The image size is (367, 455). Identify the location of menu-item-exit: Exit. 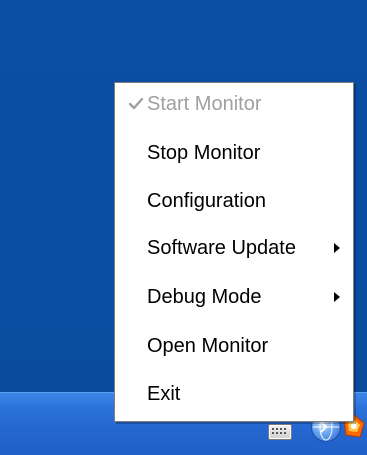
(234, 394).